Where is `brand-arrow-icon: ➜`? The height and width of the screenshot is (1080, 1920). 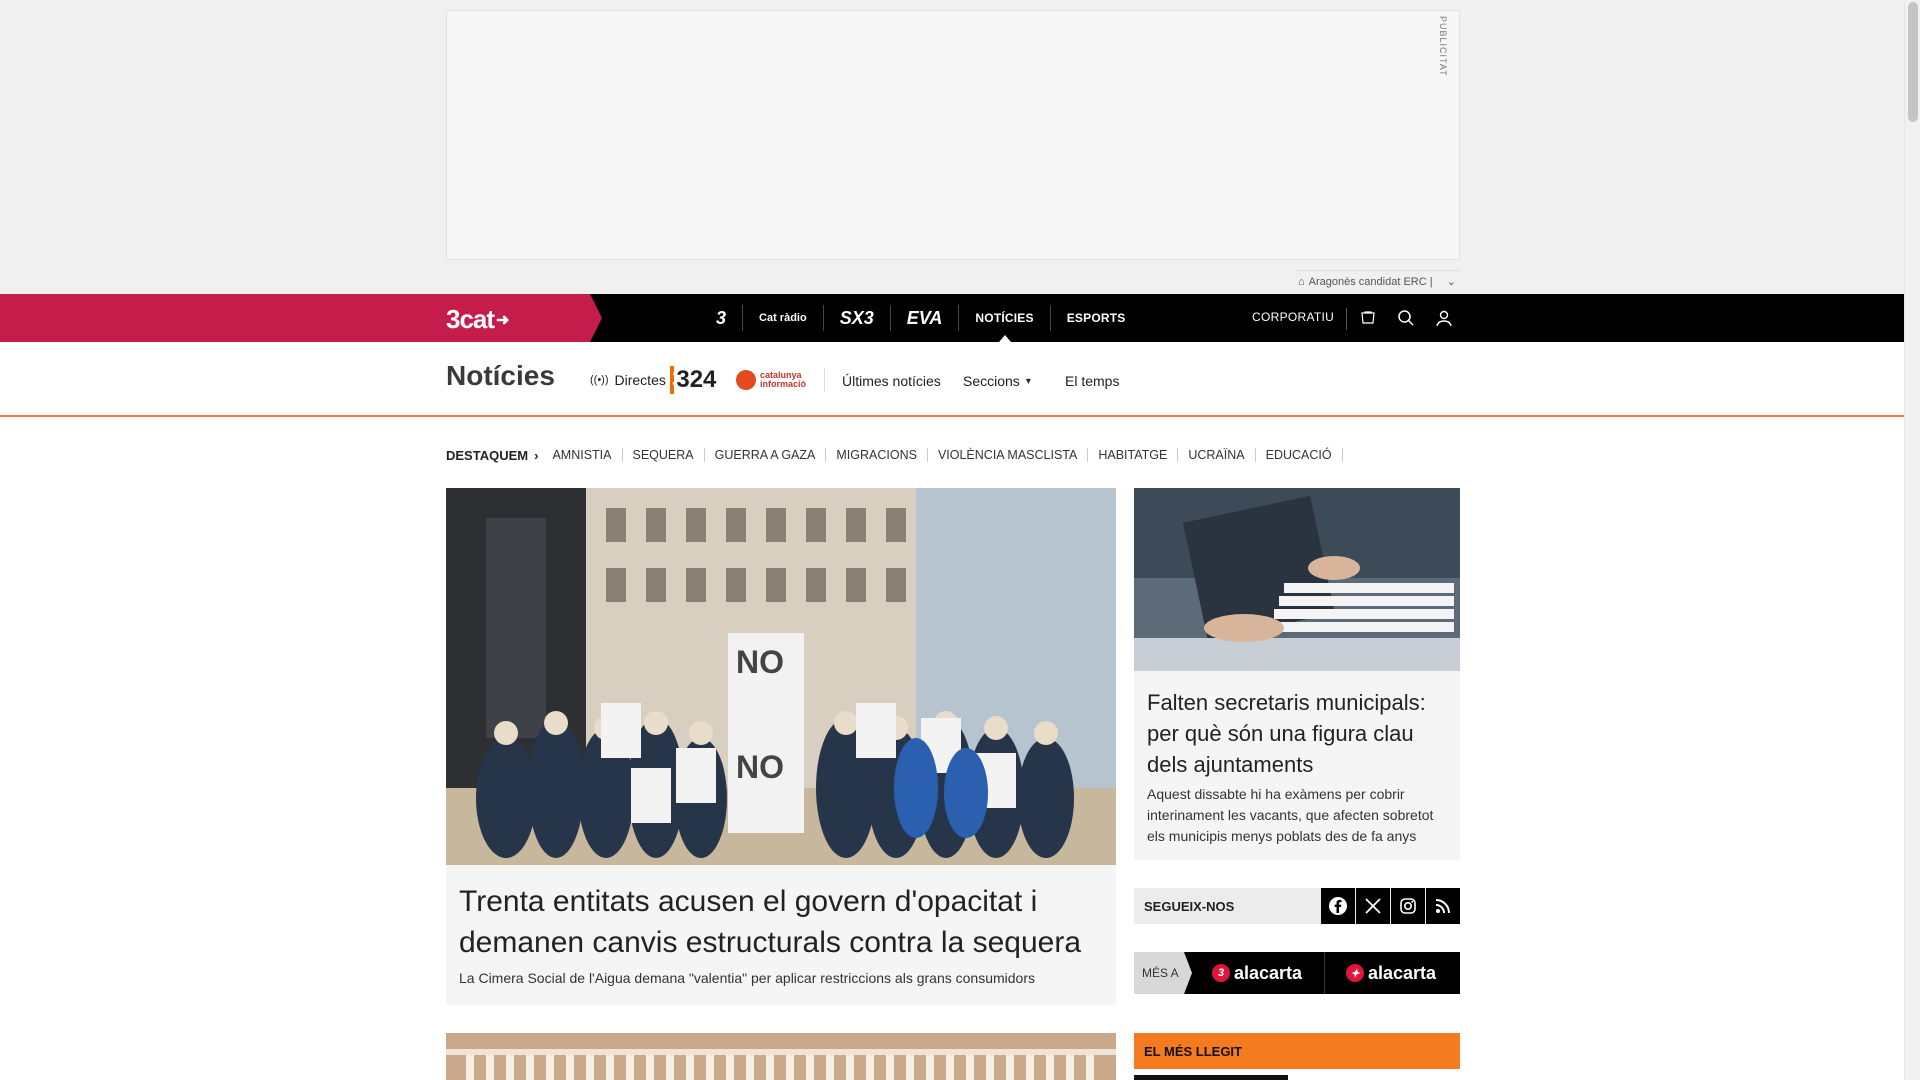 brand-arrow-icon: ➜ is located at coordinates (502, 320).